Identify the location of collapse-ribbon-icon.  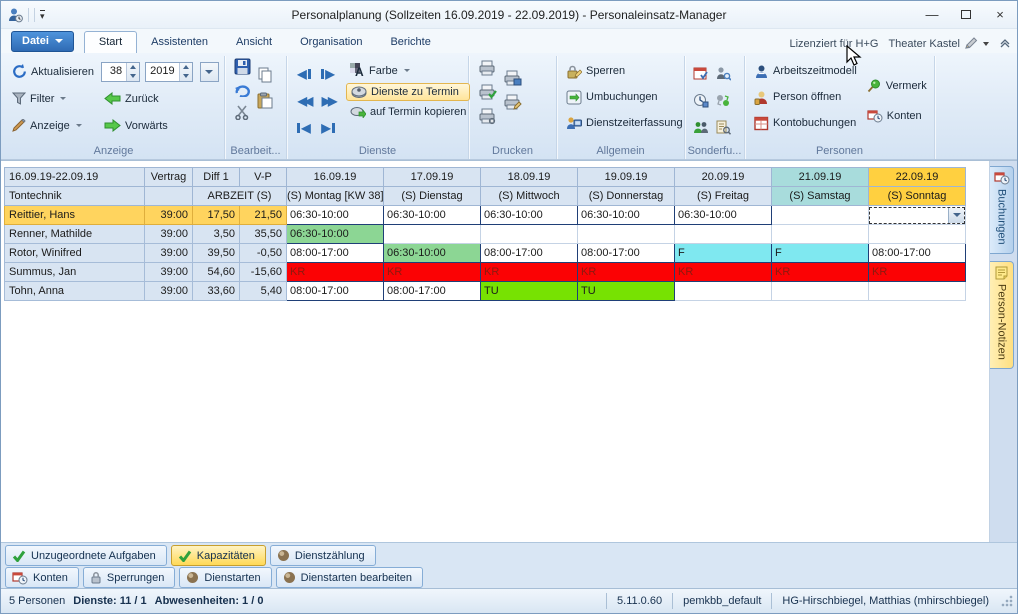
(1005, 43).